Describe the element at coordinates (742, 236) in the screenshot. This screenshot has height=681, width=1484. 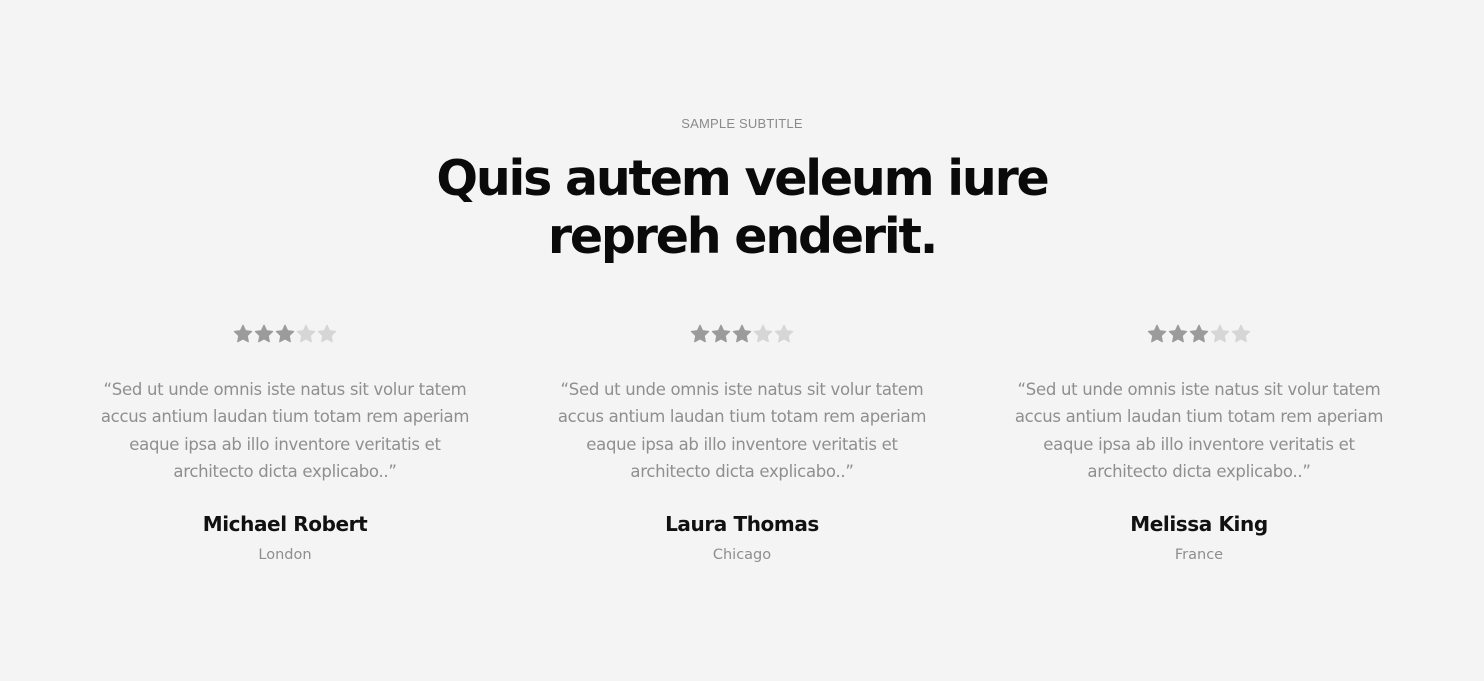
I see `headline-line-2: repreh enderit.` at that location.